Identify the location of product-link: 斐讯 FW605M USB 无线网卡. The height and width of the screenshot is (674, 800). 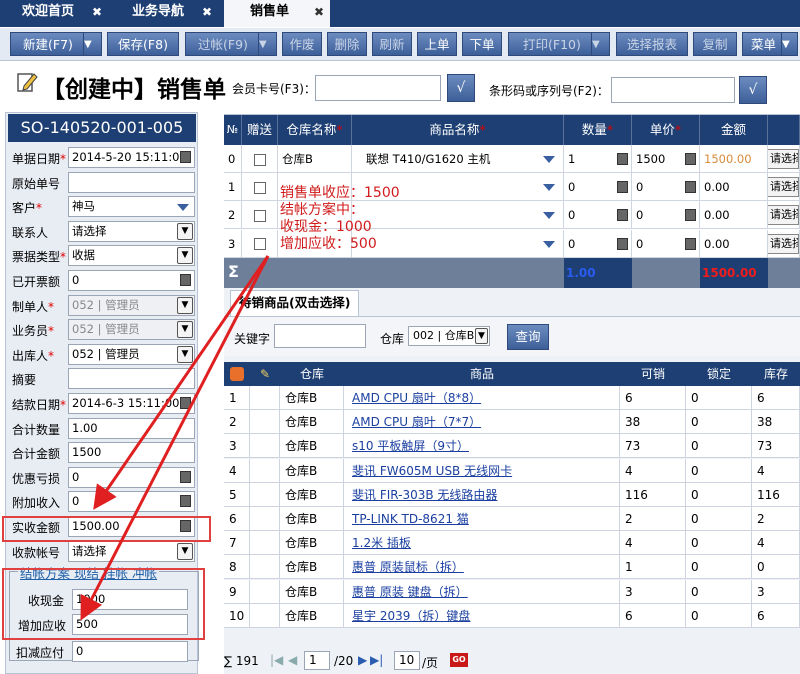
(482, 470).